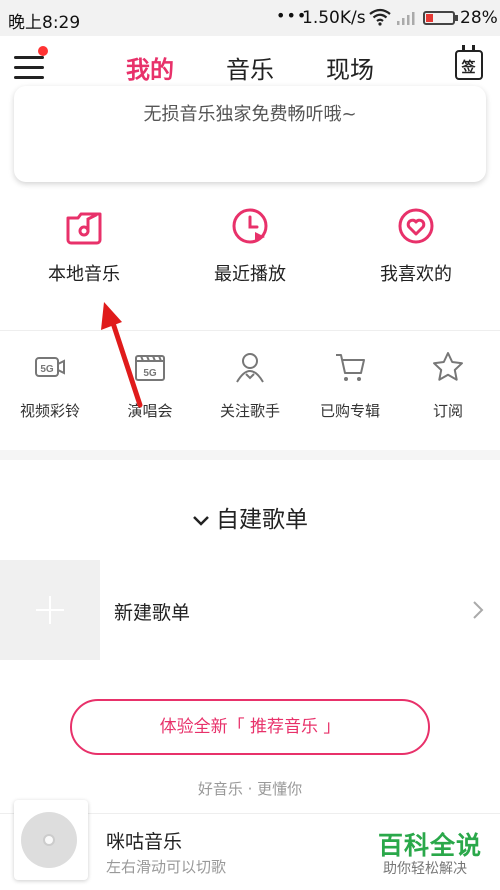 This screenshot has width=500, height=890. What do you see at coordinates (250, 789) in the screenshot?
I see `slogan: 好音乐 · 更懂你` at bounding box center [250, 789].